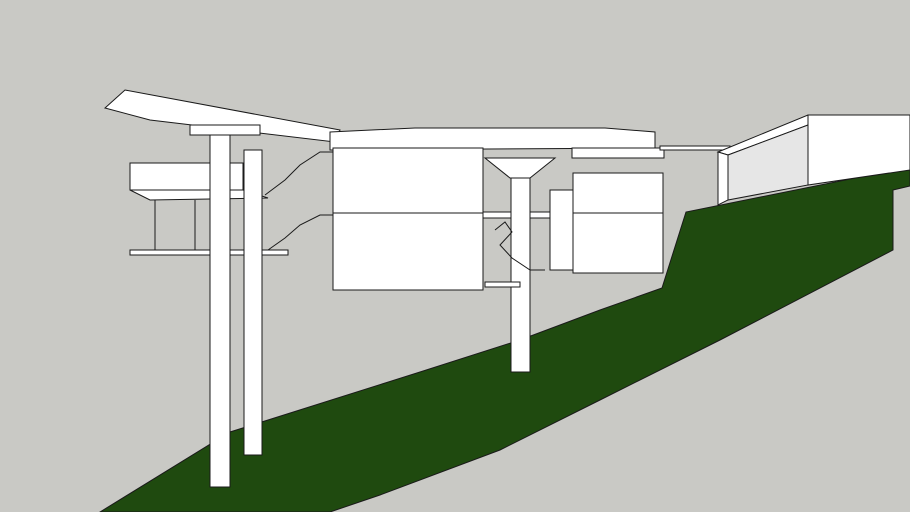  Describe the element at coordinates (408, 219) in the screenshot. I see `central-box` at that location.